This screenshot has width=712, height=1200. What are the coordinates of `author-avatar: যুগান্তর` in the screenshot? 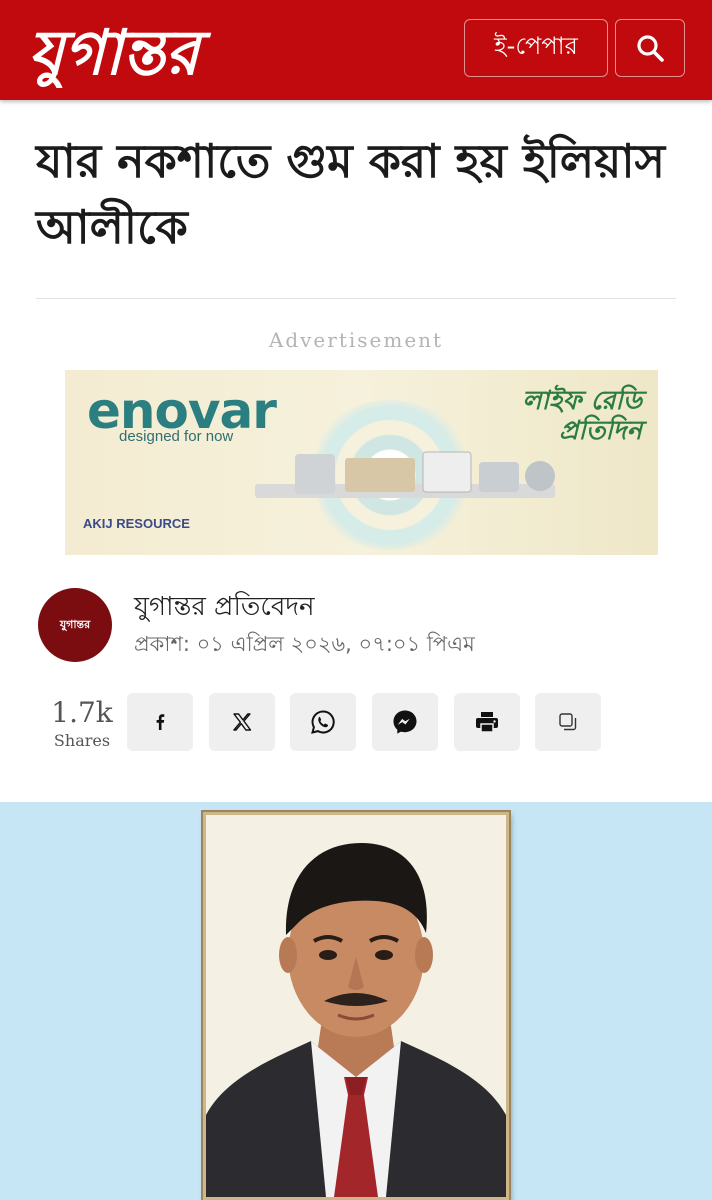 It's located at (75, 625).